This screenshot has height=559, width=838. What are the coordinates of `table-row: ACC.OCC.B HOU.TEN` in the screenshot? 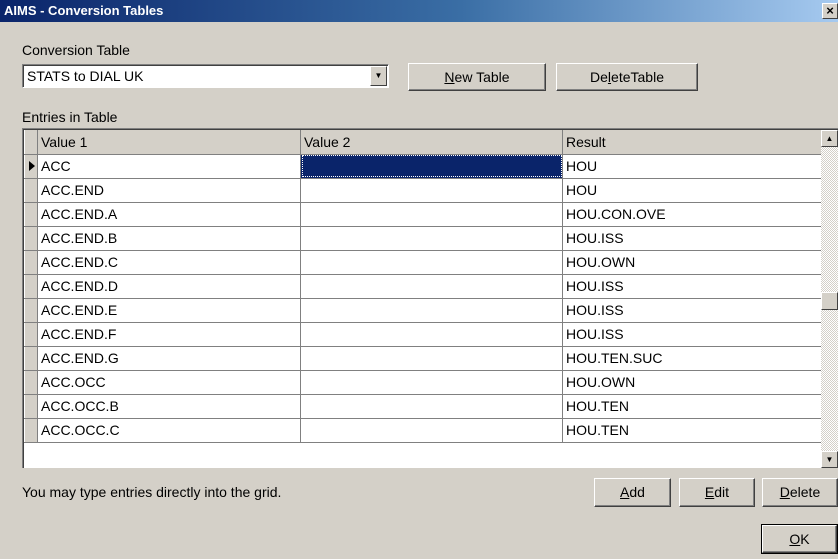 It's located at (423, 406).